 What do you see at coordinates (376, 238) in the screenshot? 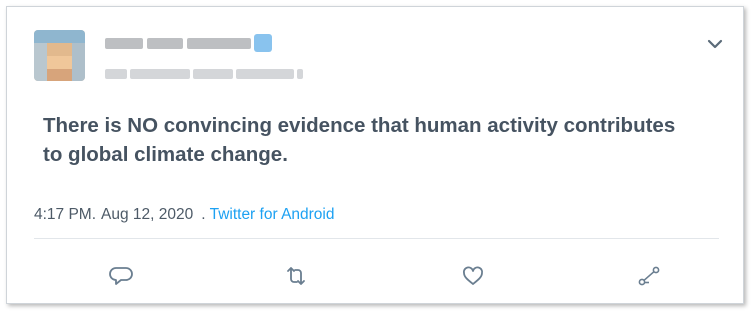
I see `divider` at bounding box center [376, 238].